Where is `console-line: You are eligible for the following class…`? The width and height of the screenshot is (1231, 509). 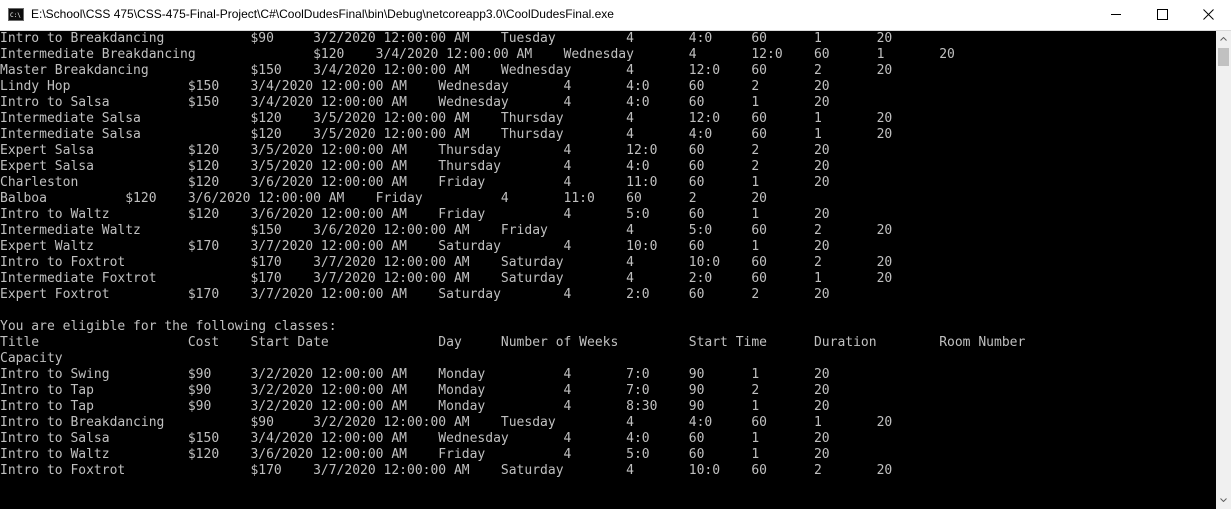 console-line: You are eligible for the following class… is located at coordinates (168, 326).